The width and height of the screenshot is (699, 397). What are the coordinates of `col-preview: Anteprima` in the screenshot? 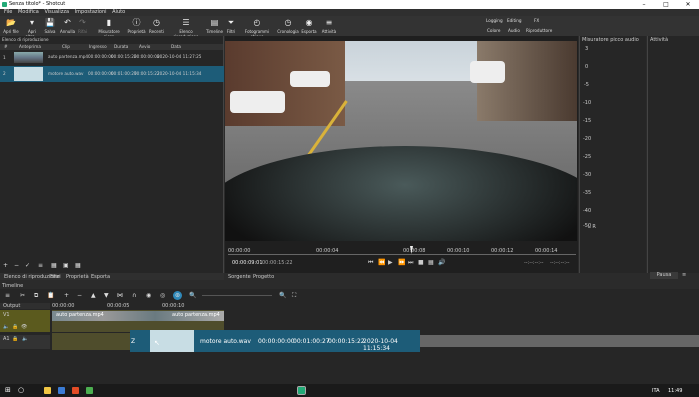 It's located at (30, 46).